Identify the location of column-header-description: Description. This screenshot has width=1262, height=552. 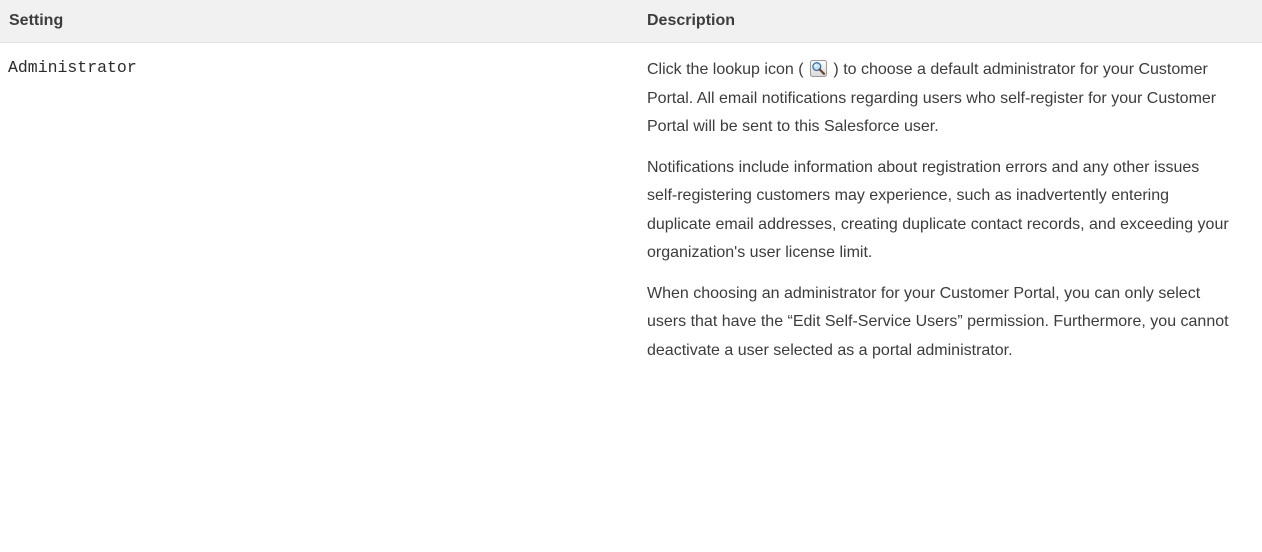
(950, 21).